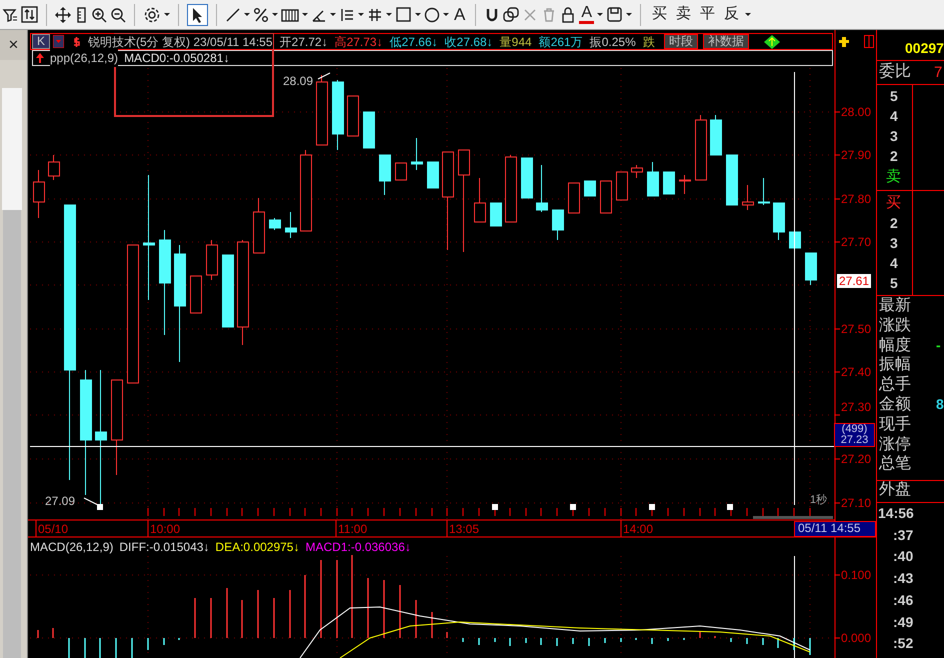  What do you see at coordinates (707, 14) in the screenshot?
I see `trade-button: 平` at bounding box center [707, 14].